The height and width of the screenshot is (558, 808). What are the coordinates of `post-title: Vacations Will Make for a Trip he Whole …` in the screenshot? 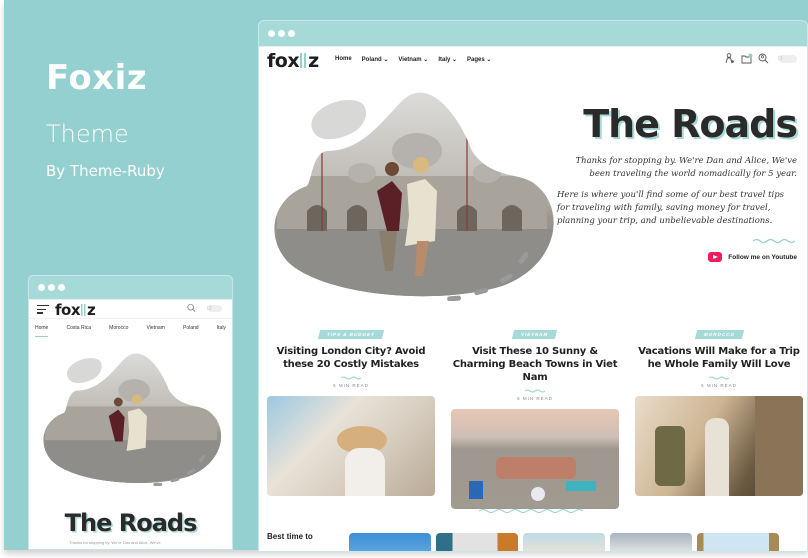 It's located at (719, 358).